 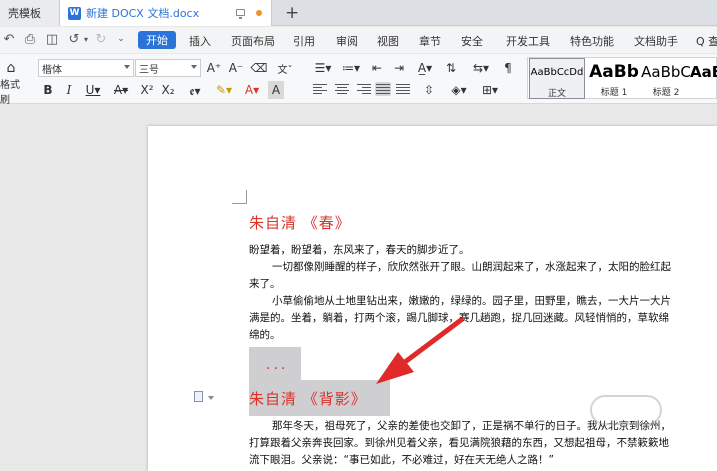 What do you see at coordinates (259, 13) in the screenshot?
I see `unsaved-dot-icon` at bounding box center [259, 13].